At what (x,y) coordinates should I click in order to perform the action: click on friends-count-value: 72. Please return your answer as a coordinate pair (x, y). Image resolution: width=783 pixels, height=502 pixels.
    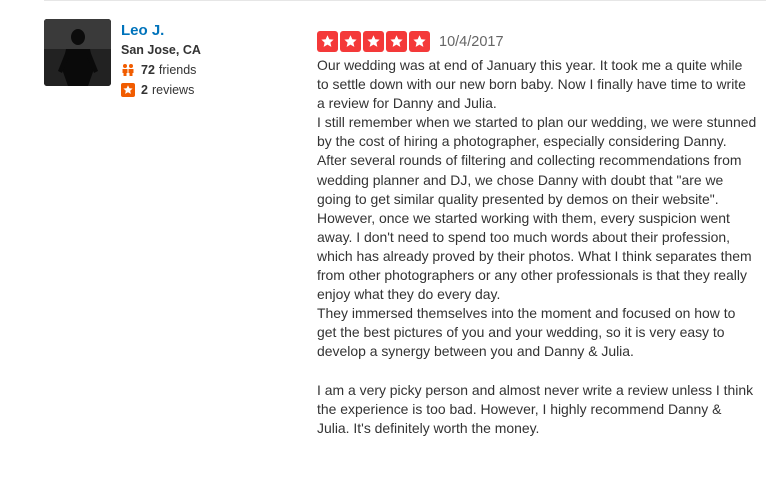
    Looking at the image, I should click on (148, 70).